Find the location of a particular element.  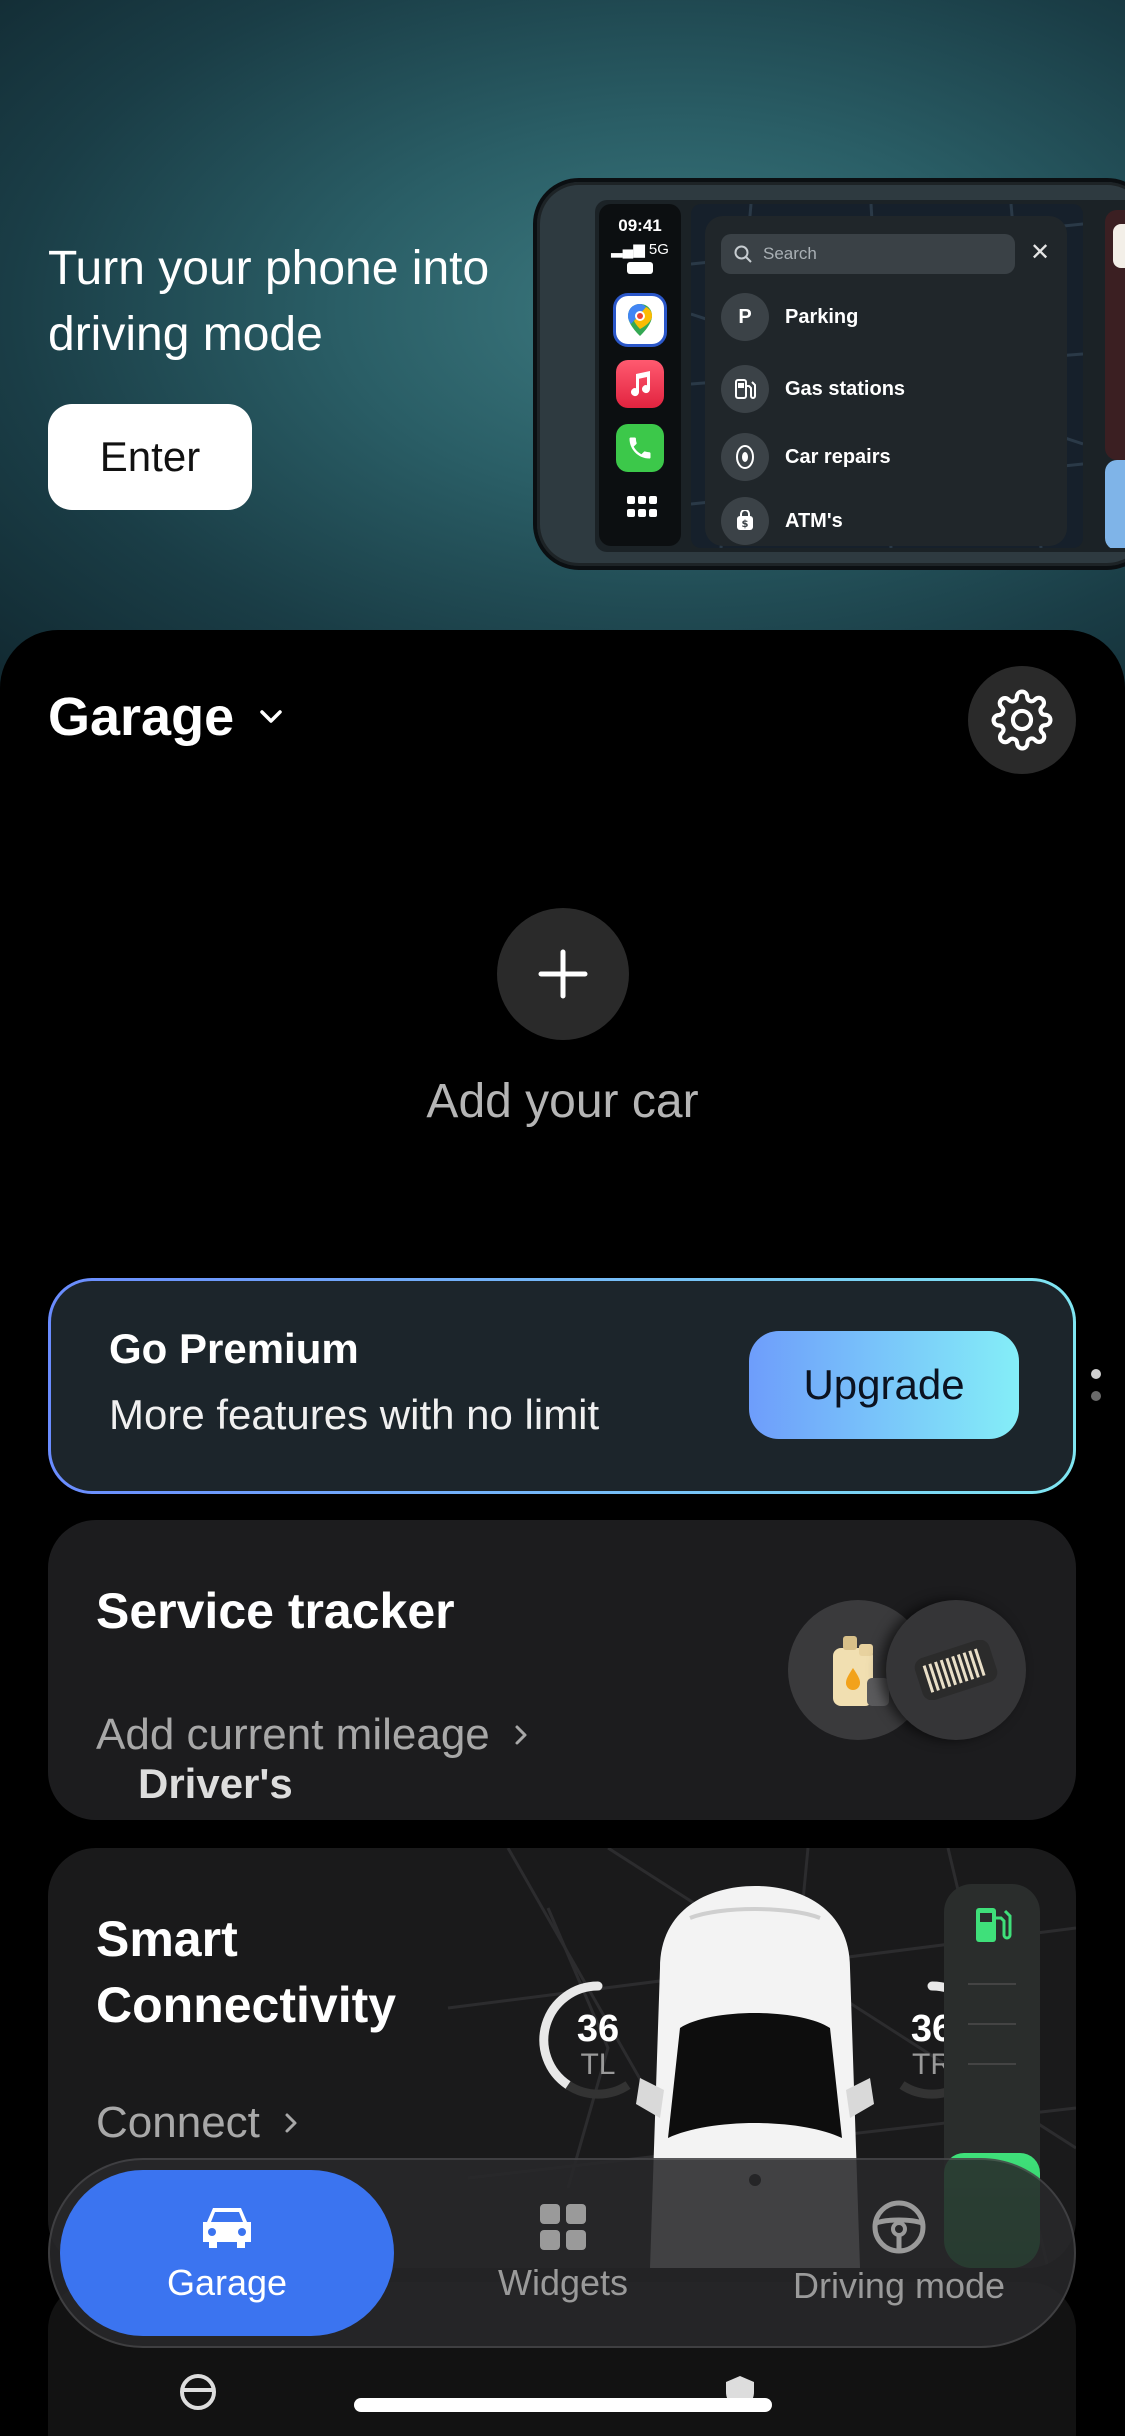

smart-connectivity-title: Smart Connectivity is located at coordinates (246, 1972).